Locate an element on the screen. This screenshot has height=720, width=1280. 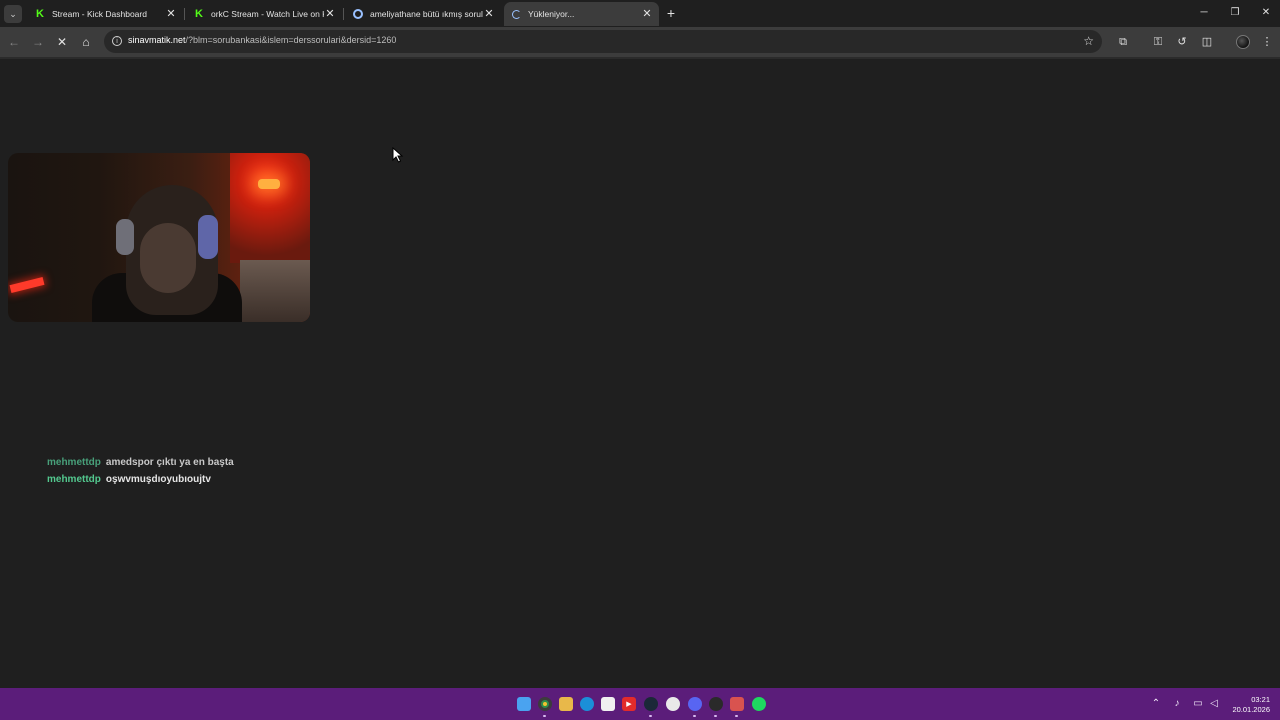
chat-message: mehmettdp amedspor çıktı ya en başta is located at coordinates (140, 464).